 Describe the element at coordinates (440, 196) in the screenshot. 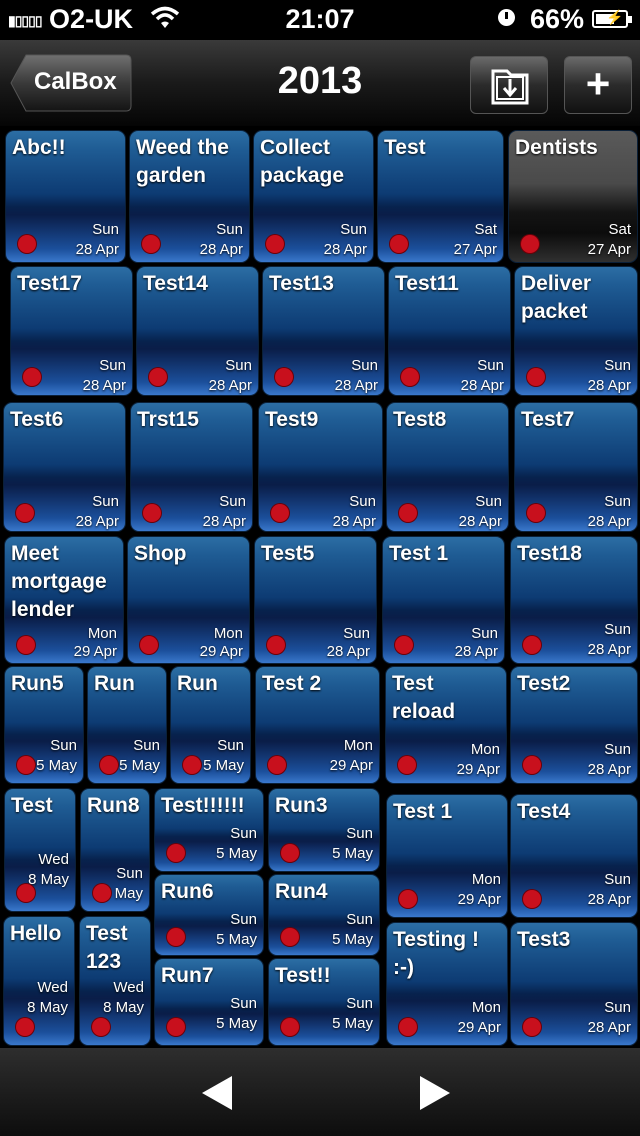

I see `event-tile: Test Sat 27 Apr` at that location.